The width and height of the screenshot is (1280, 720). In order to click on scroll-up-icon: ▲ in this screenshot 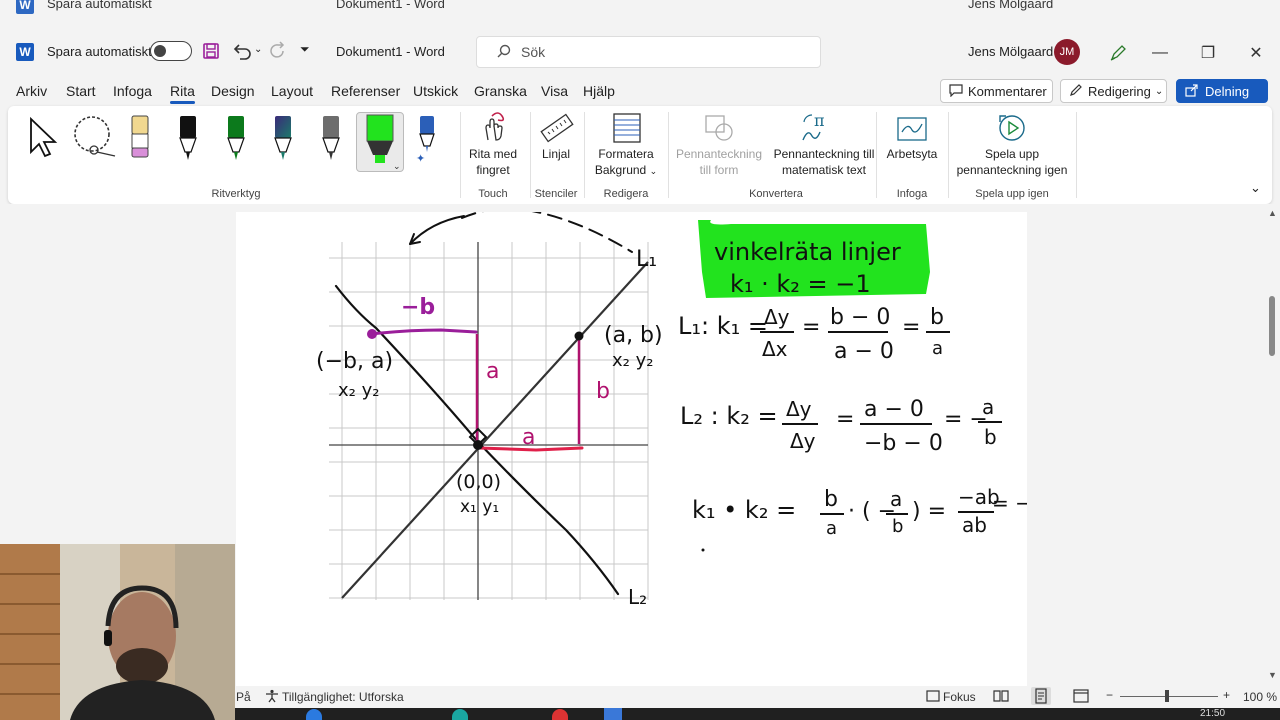, I will do `click(1272, 213)`.